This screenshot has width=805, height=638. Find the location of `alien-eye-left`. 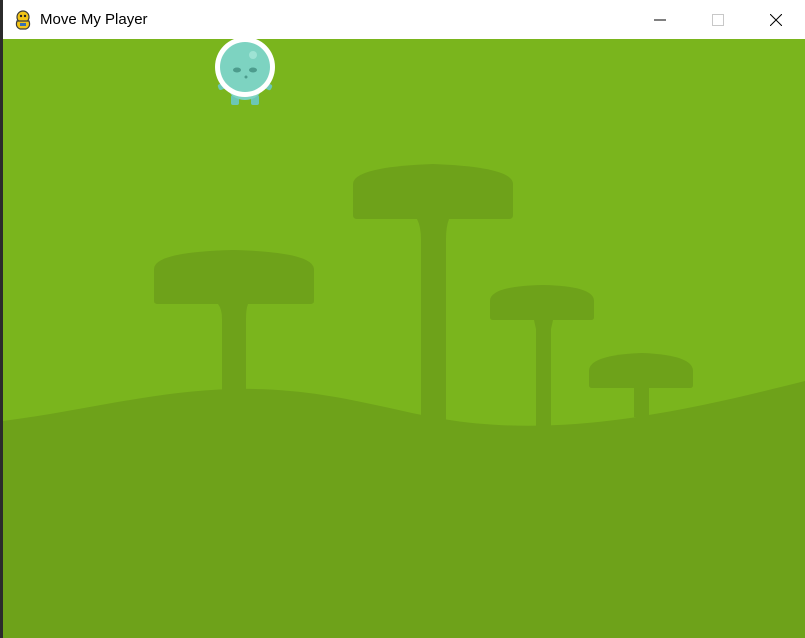

alien-eye-left is located at coordinates (237, 70).